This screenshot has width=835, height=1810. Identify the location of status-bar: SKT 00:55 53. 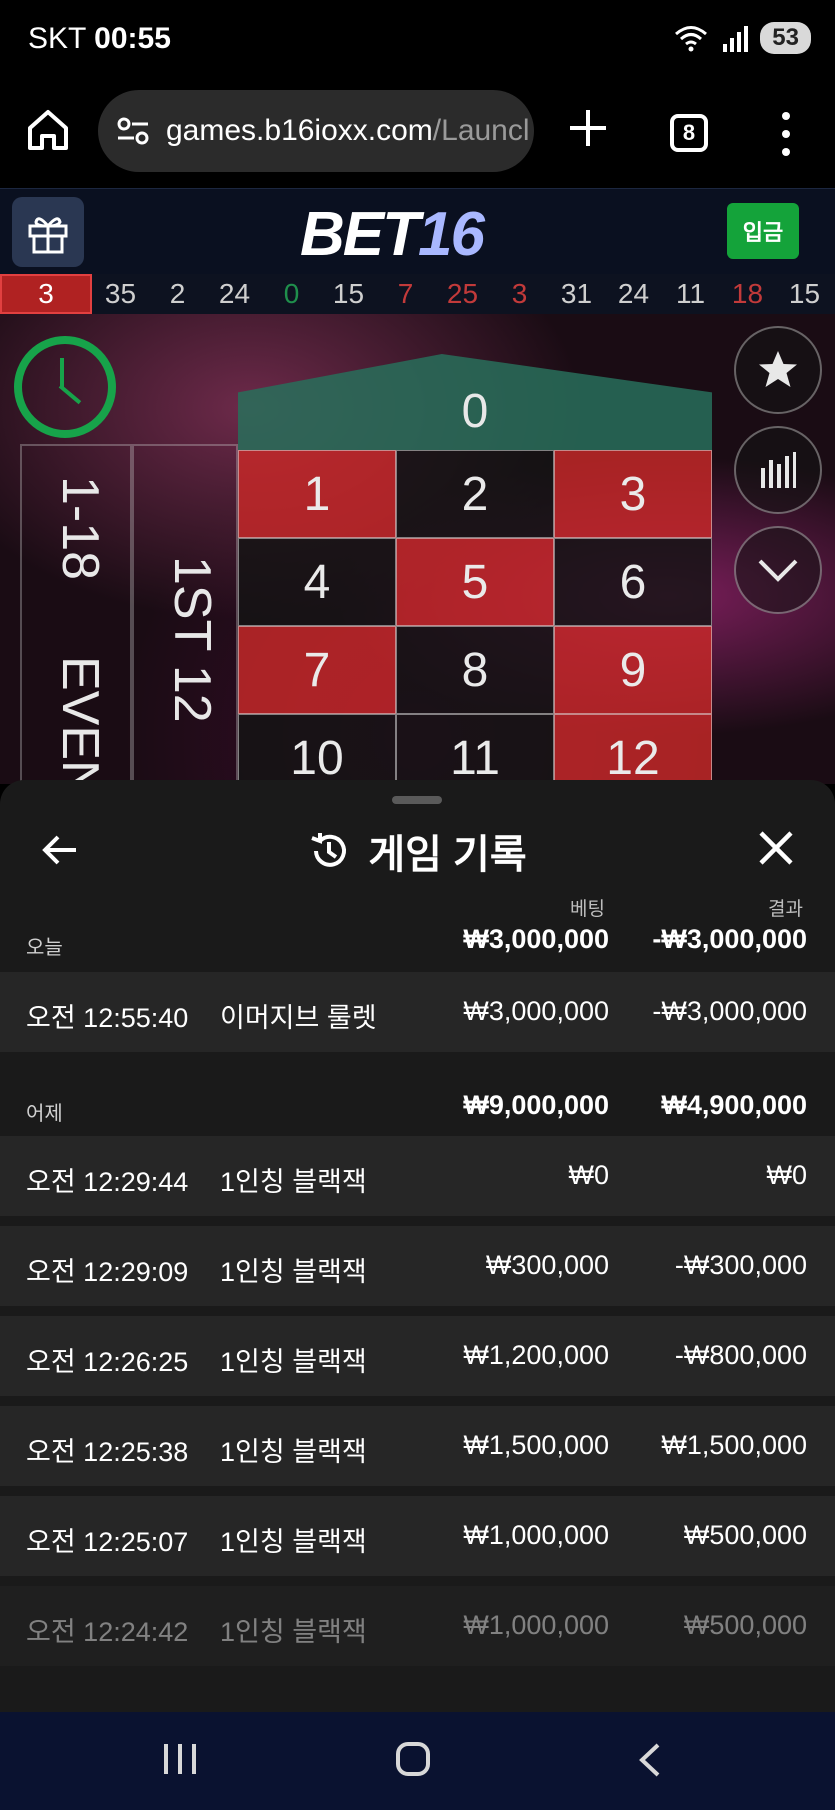
(417, 40).